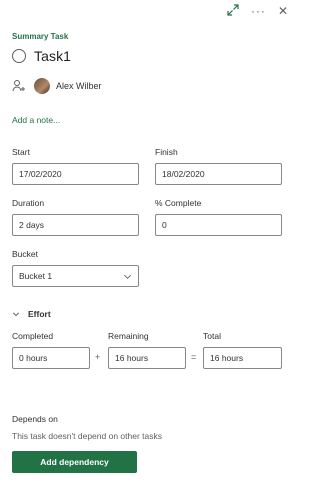  What do you see at coordinates (242, 358) in the screenshot?
I see `effort-total-field: 16 hours` at bounding box center [242, 358].